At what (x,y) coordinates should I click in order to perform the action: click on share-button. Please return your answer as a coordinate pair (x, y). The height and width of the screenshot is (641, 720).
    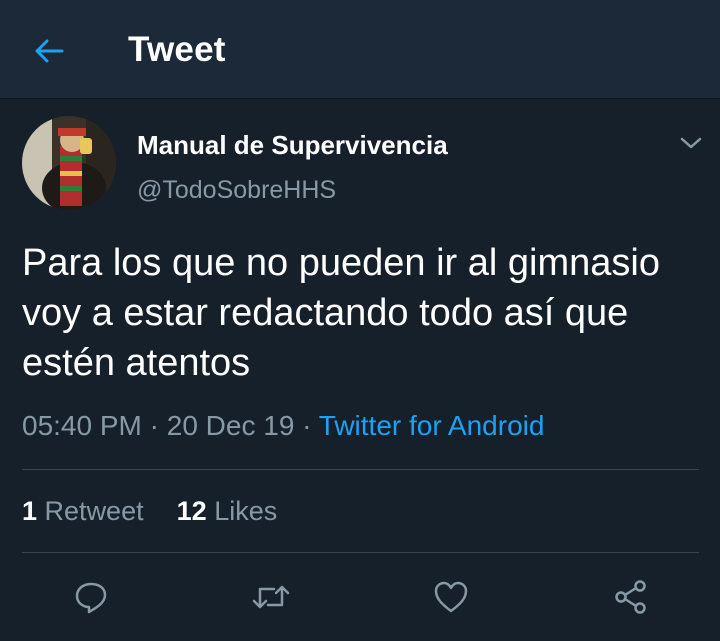
    Looking at the image, I should click on (631, 597).